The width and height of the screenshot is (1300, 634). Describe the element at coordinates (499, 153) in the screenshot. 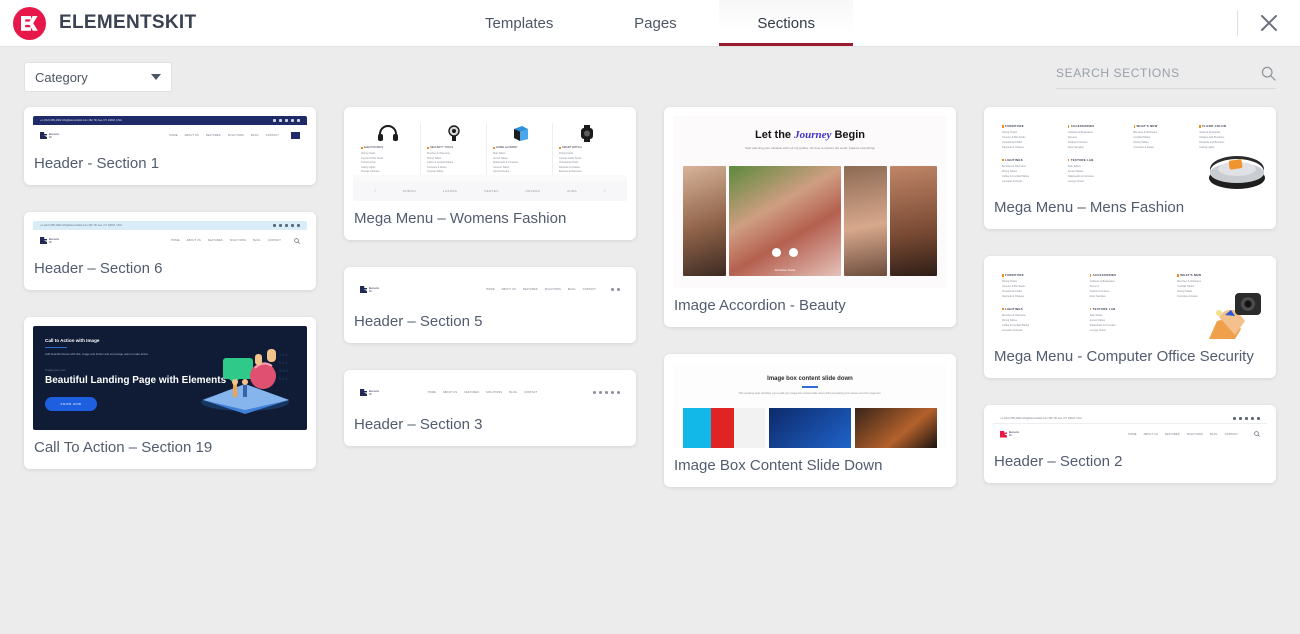

I see `menu-item: Side Tables` at that location.